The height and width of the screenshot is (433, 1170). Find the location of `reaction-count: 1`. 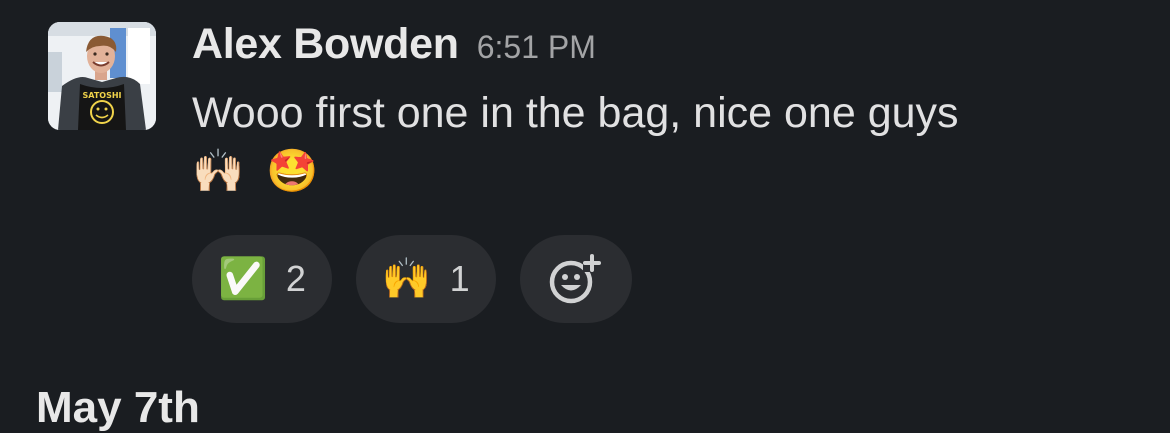

reaction-count: 1 is located at coordinates (459, 278).